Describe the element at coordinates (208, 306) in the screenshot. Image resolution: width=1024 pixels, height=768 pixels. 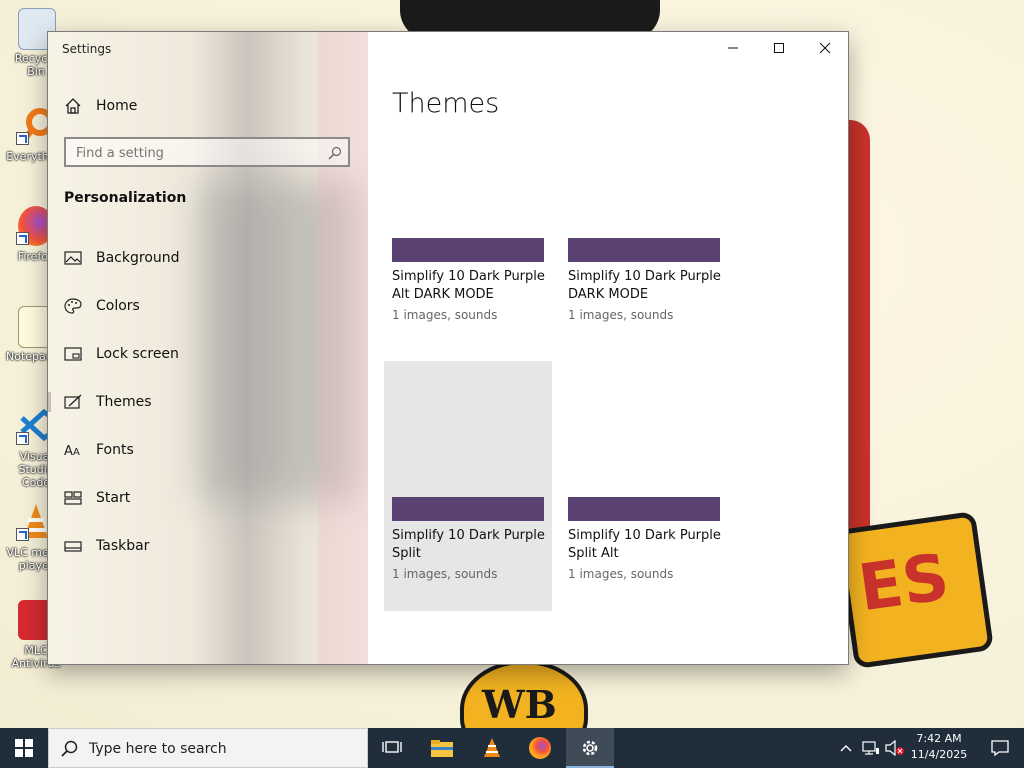
I see `nav-colors: Colors` at that location.